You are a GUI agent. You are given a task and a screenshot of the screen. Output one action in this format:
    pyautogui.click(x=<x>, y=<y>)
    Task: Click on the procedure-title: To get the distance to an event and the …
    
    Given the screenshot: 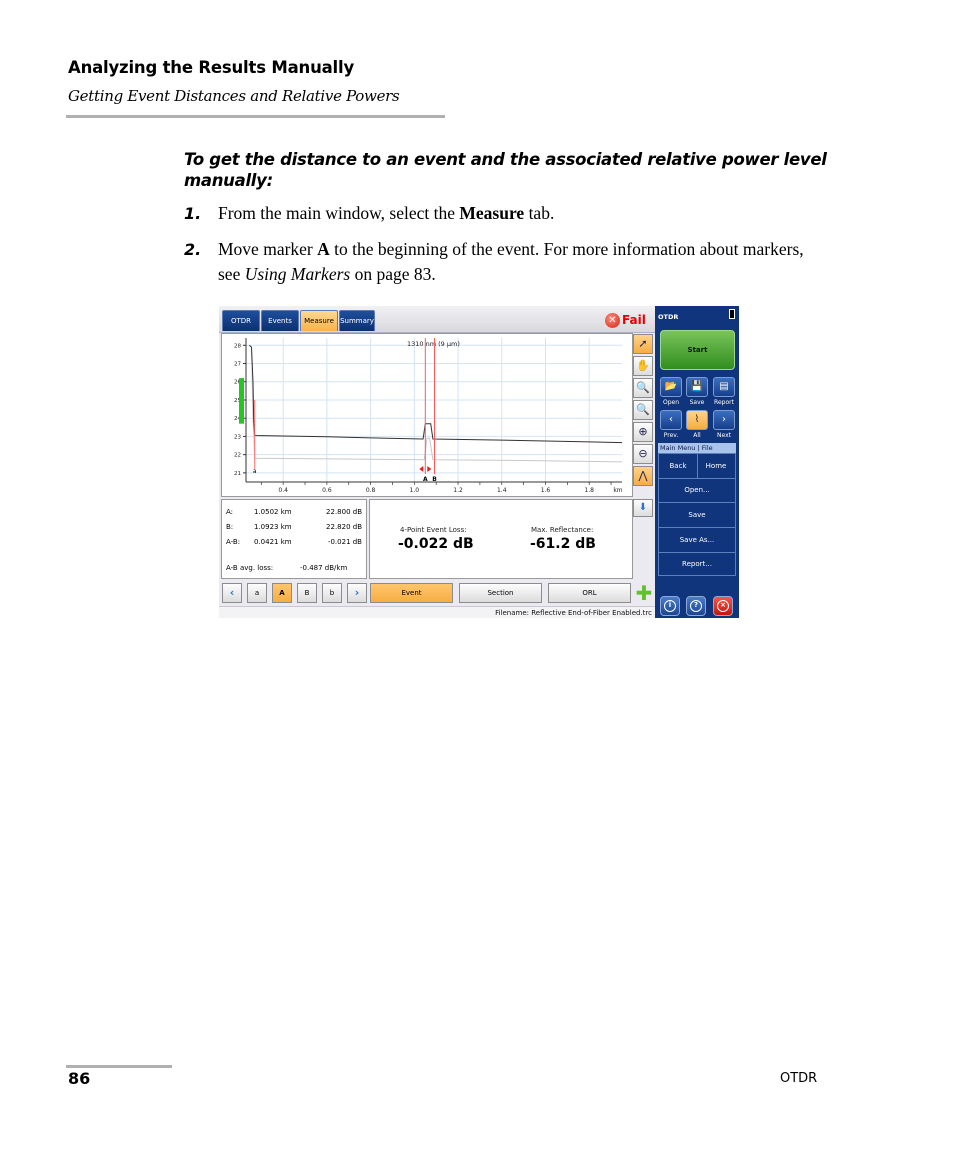 What is the action you would take?
    pyautogui.click(x=505, y=170)
    